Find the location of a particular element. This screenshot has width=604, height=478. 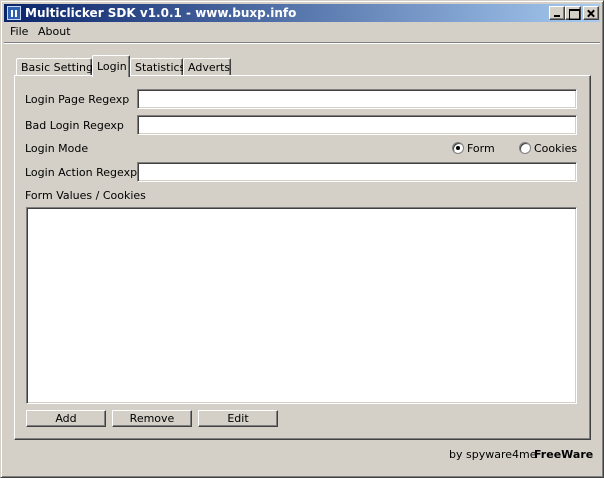

login-page-regexp-field is located at coordinates (357, 99).